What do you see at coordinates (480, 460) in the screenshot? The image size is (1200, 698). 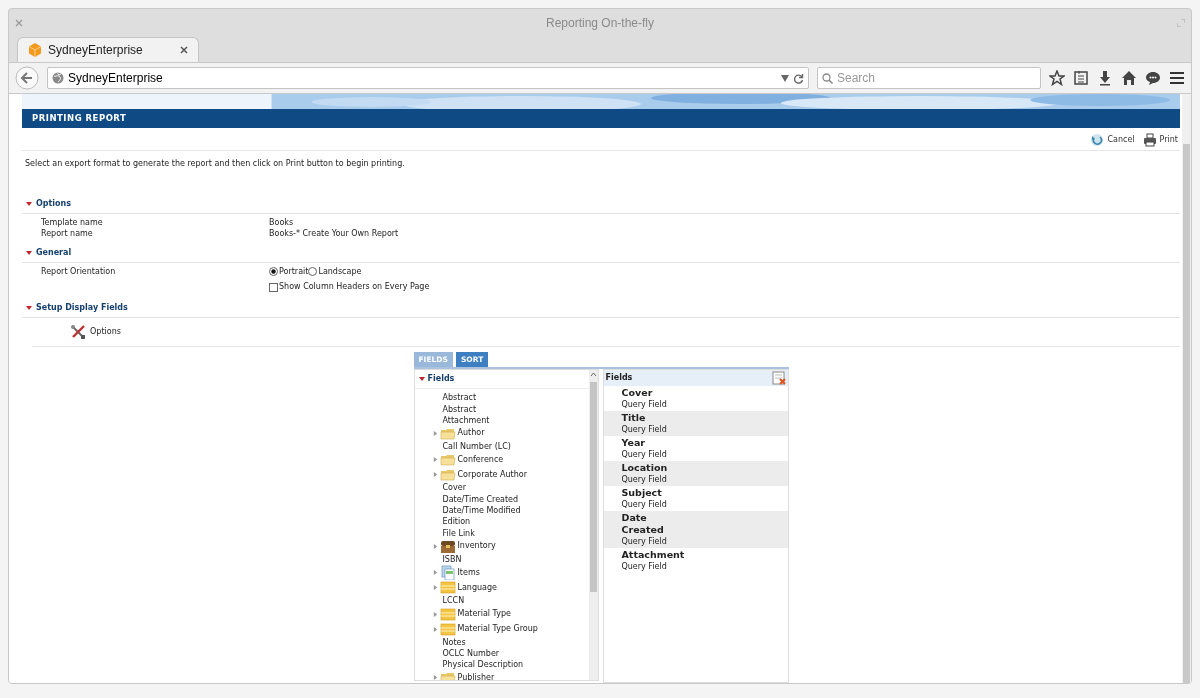 I see `tree-item: Conference` at bounding box center [480, 460].